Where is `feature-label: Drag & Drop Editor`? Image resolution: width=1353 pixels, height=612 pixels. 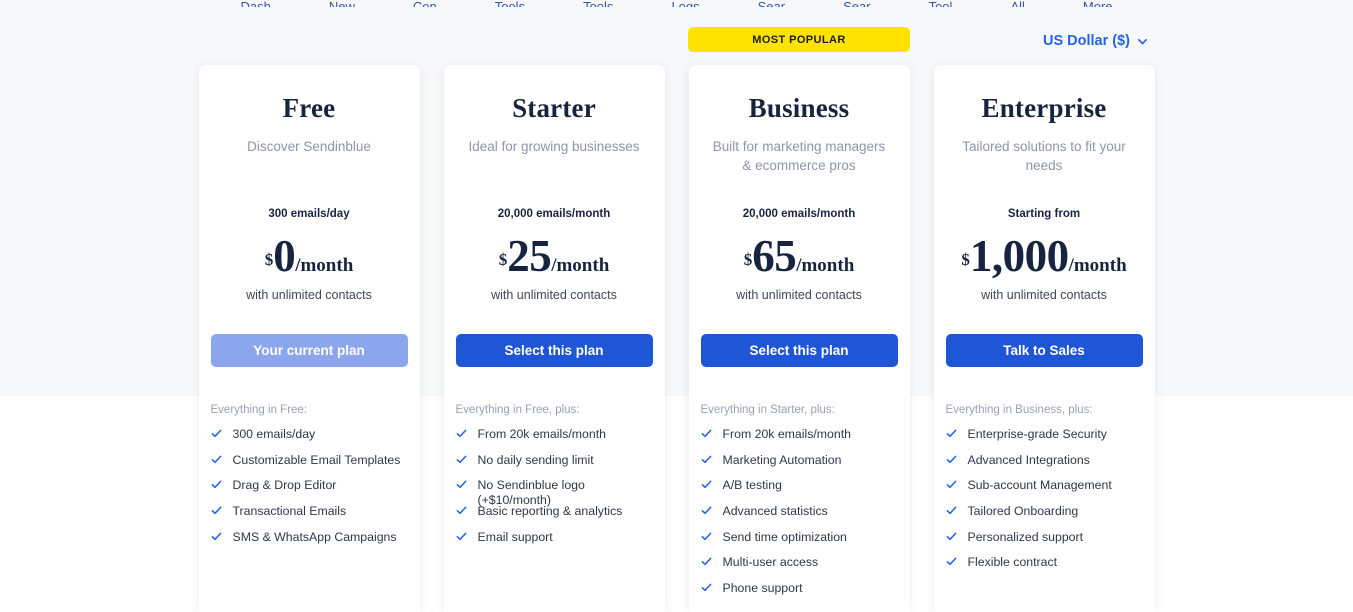 feature-label: Drag & Drop Editor is located at coordinates (284, 485).